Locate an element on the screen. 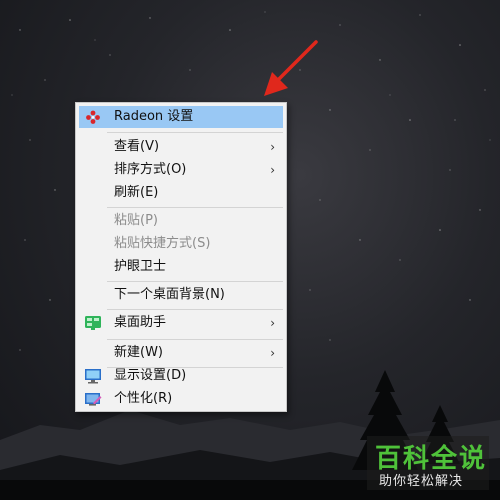 This screenshot has width=500, height=500. menu-item-view: 查看(V) › is located at coordinates (181, 147).